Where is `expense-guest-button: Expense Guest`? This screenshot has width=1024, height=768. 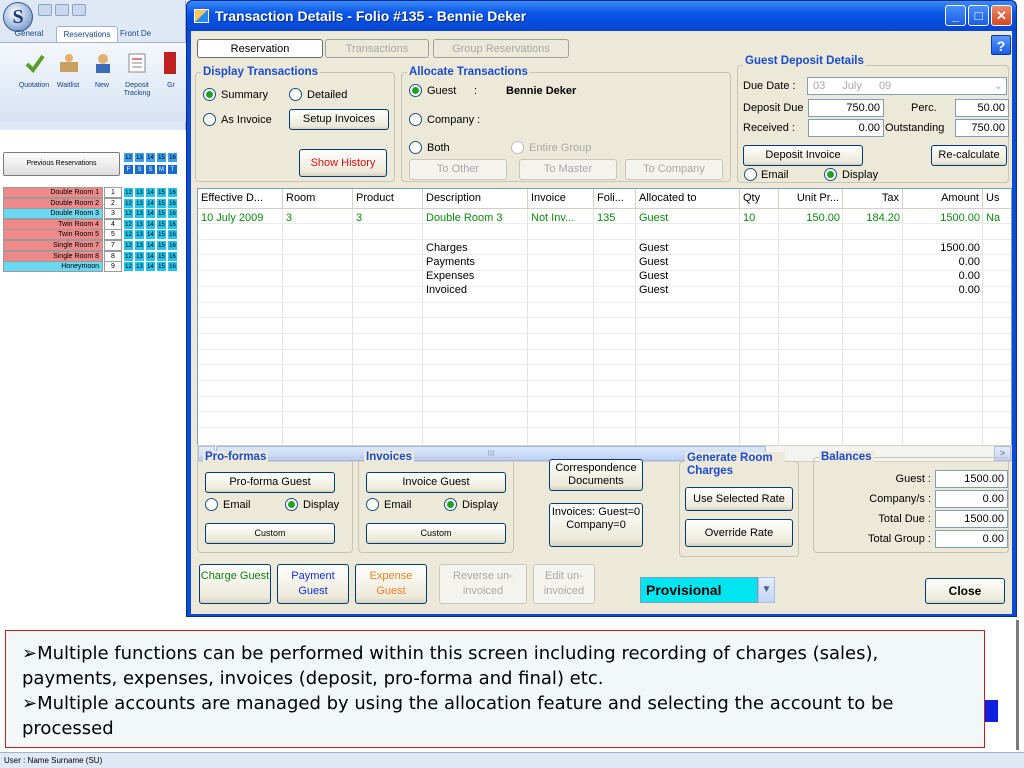
expense-guest-button: Expense Guest is located at coordinates (391, 584).